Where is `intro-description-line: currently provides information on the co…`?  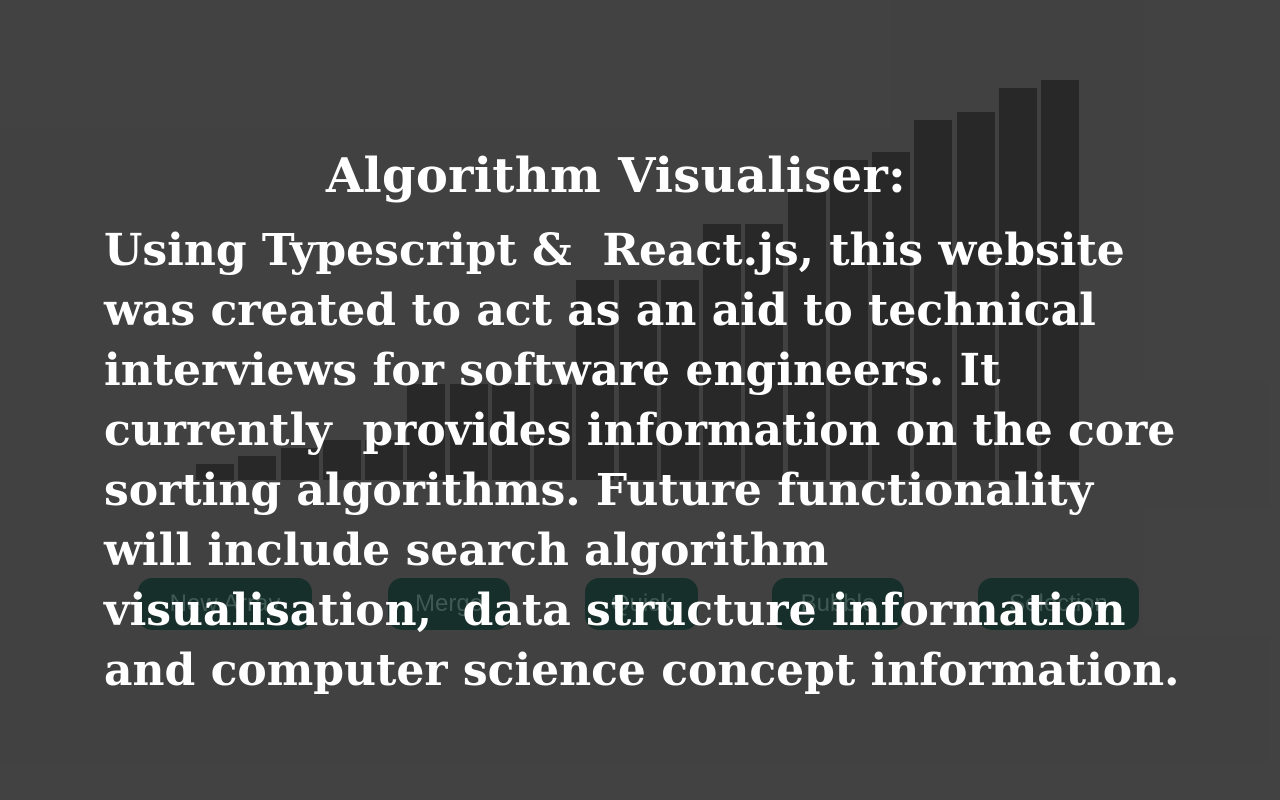 intro-description-line: currently provides information on the co… is located at coordinates (640, 430).